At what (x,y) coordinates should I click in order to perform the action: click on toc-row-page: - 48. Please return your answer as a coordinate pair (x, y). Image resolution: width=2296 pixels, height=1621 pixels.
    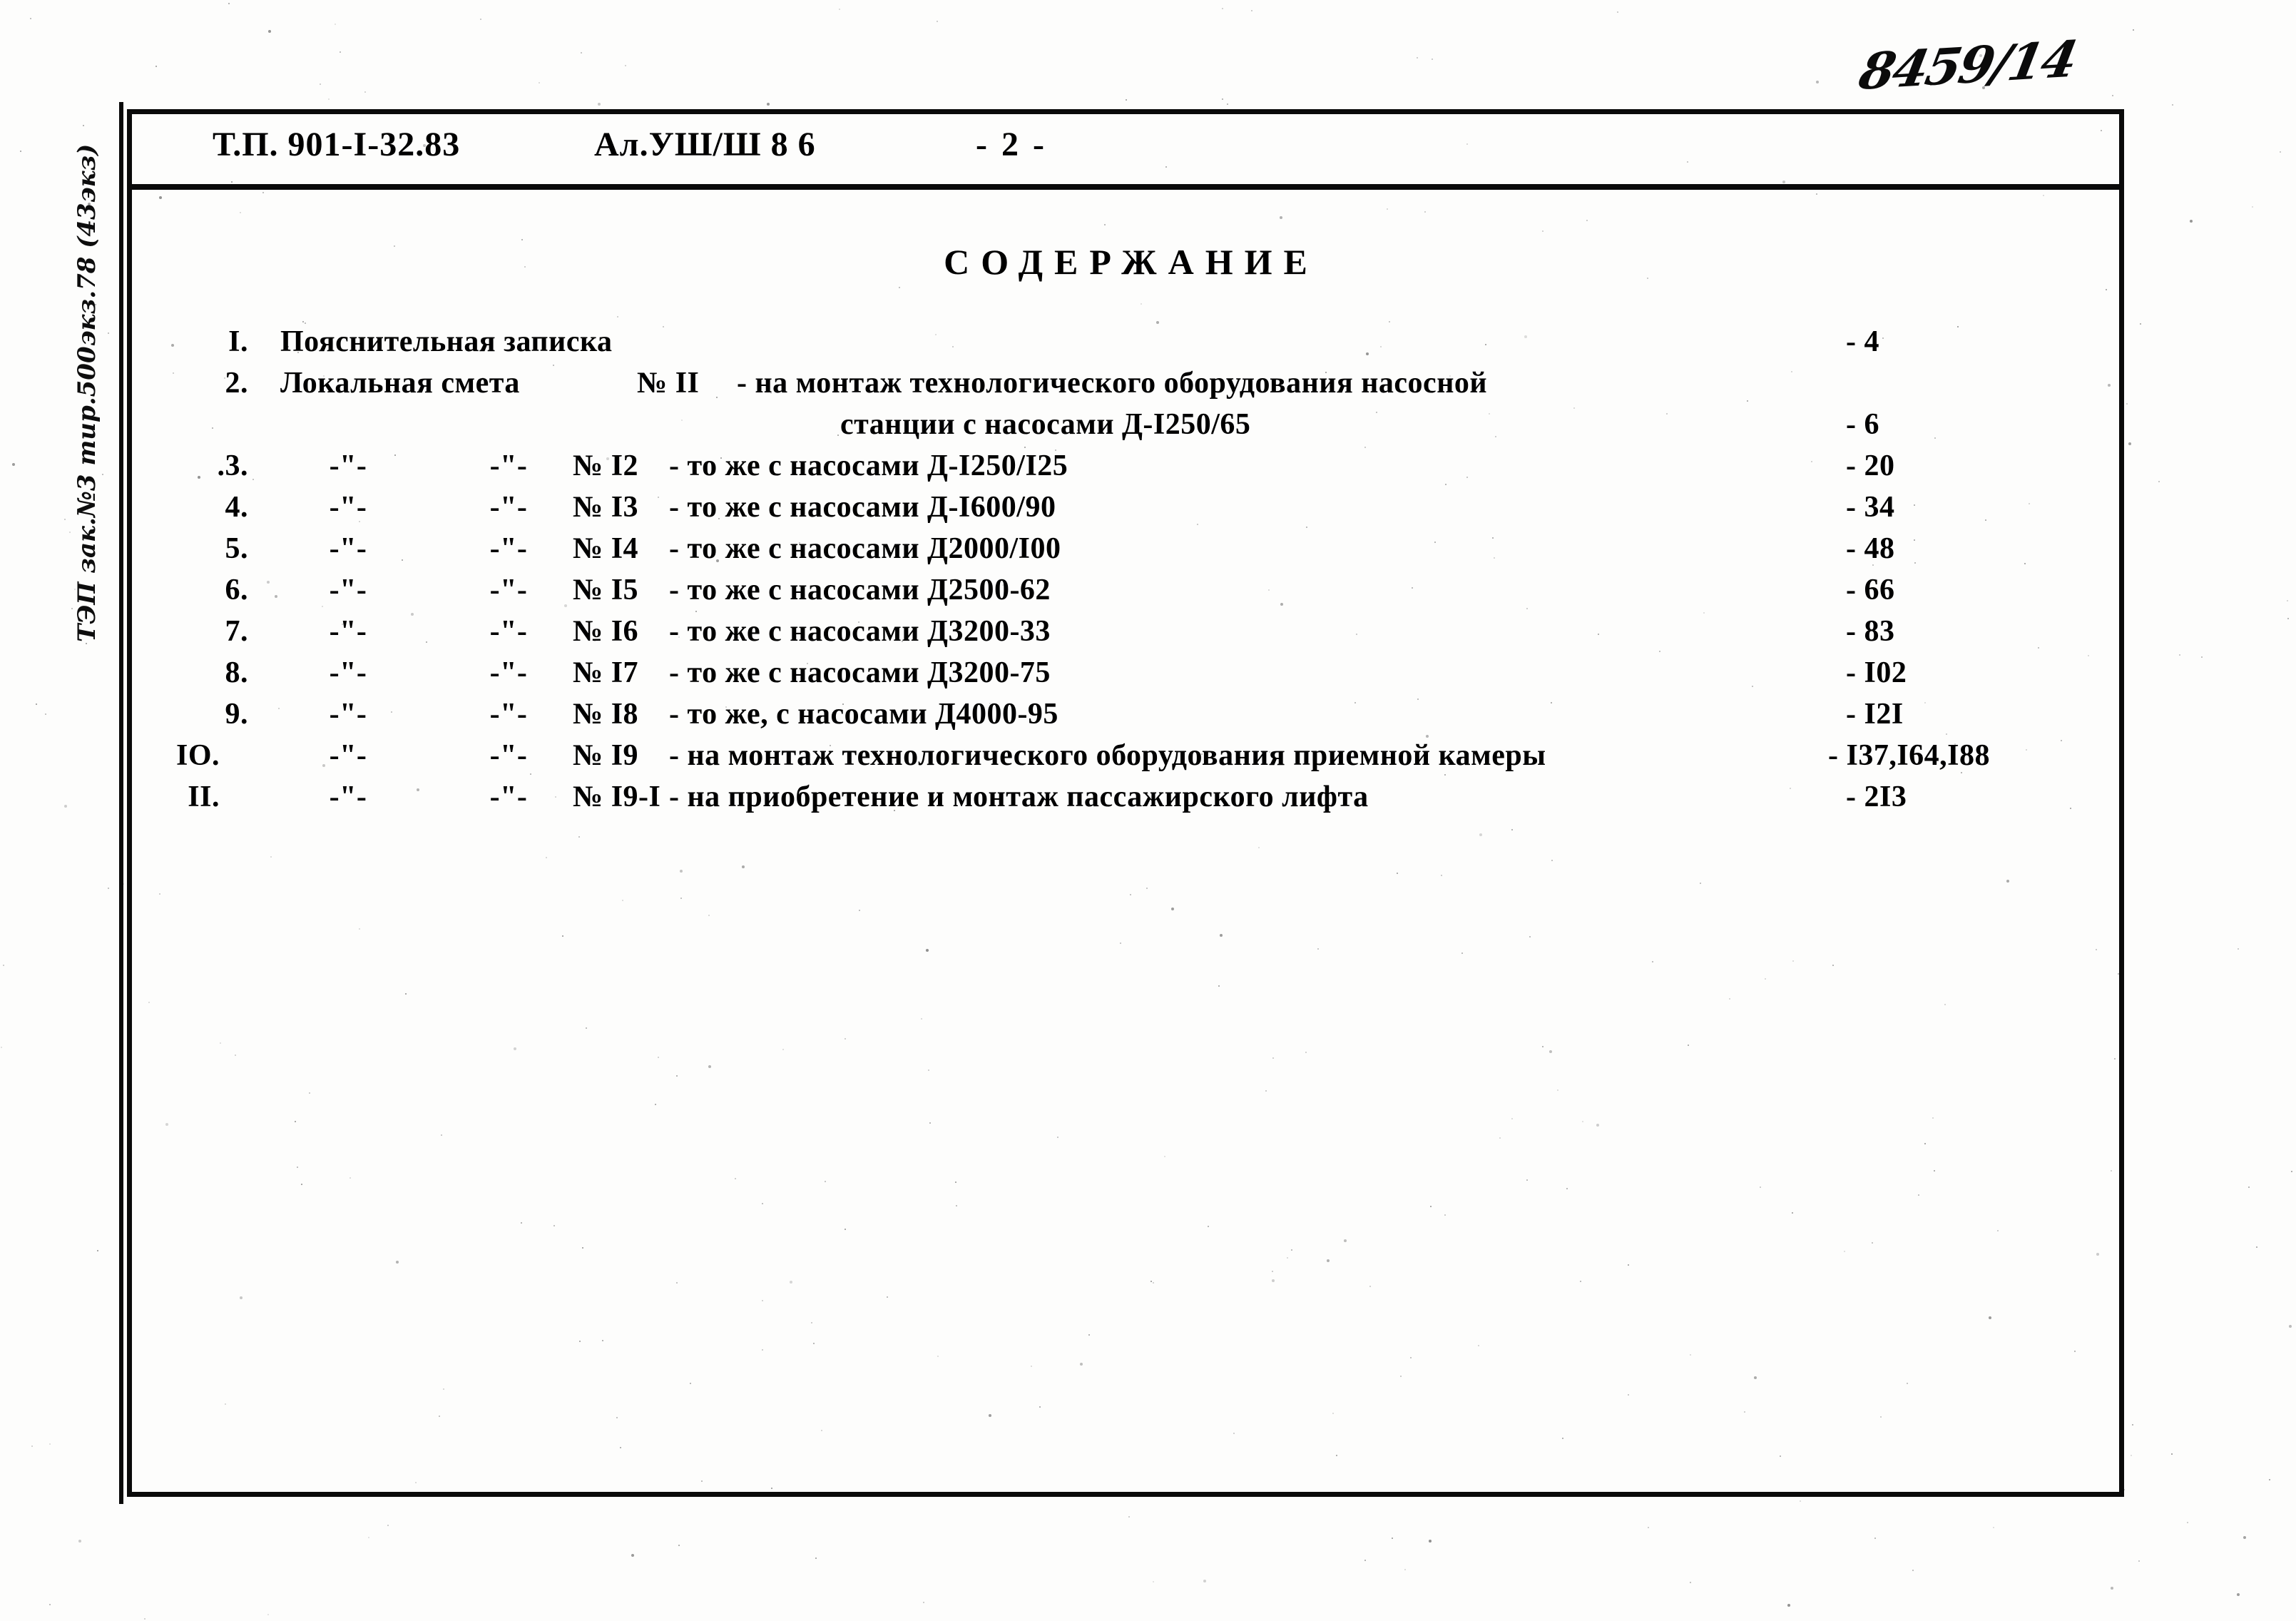
    Looking at the image, I should click on (1870, 548).